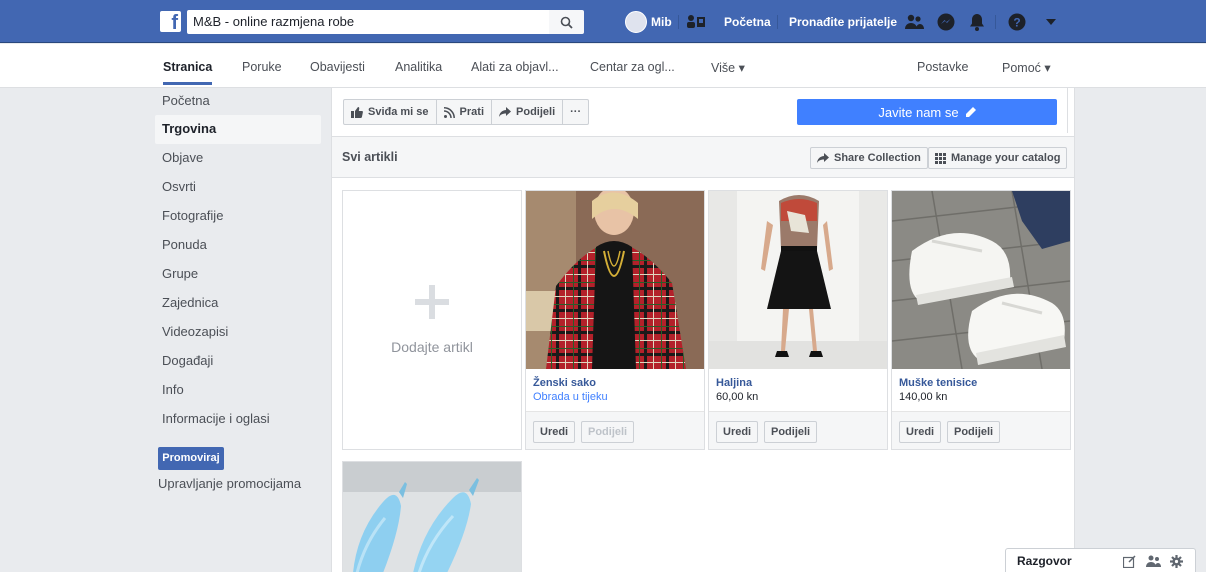 The width and height of the screenshot is (1206, 572). Describe the element at coordinates (1026, 67) in the screenshot. I see `tab-help: Pomoć ▾` at that location.